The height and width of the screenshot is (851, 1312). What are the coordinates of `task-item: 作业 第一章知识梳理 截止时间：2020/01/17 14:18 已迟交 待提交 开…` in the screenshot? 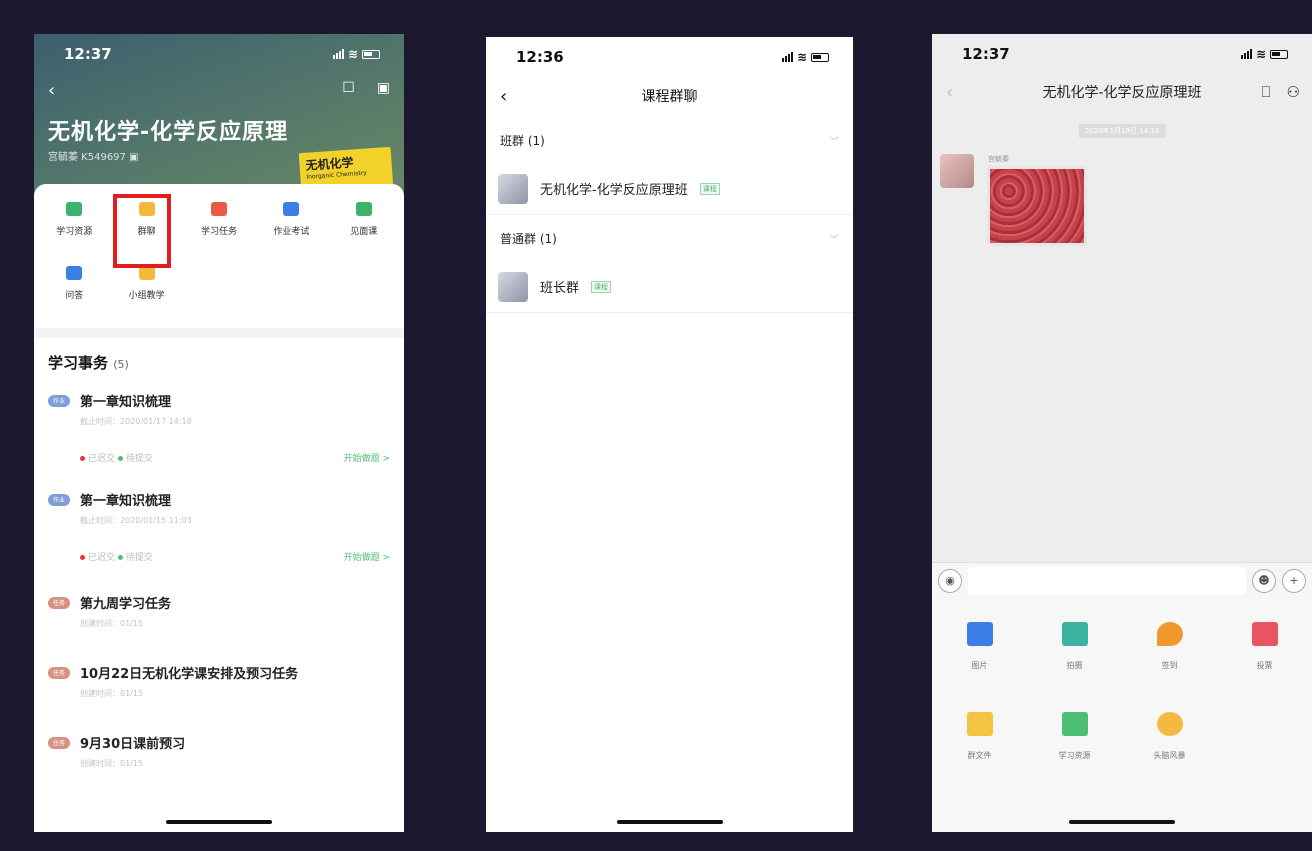 It's located at (219, 425).